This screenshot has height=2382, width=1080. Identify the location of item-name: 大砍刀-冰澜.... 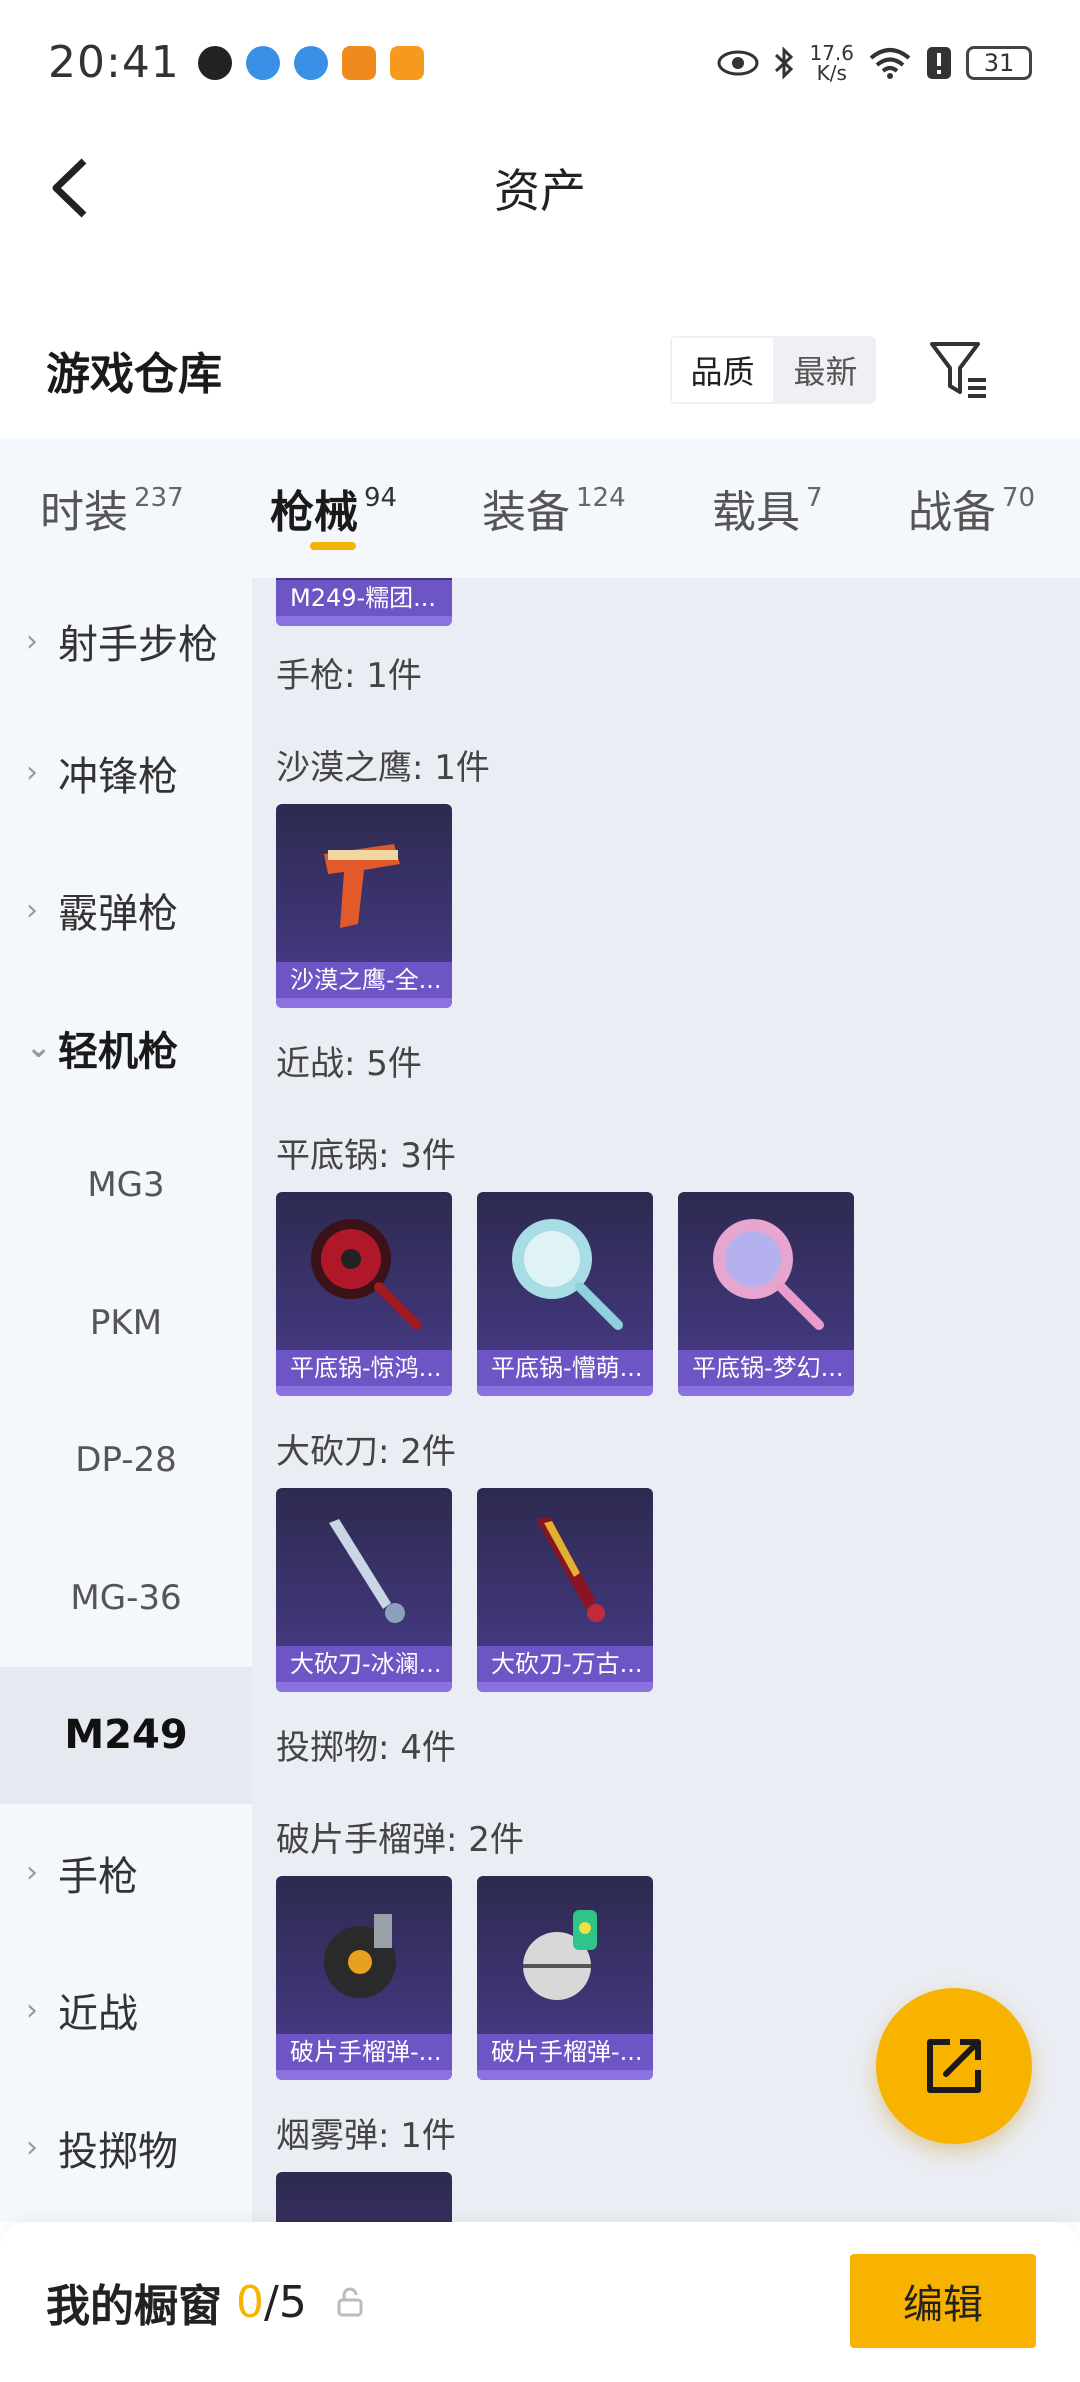
(364, 1664).